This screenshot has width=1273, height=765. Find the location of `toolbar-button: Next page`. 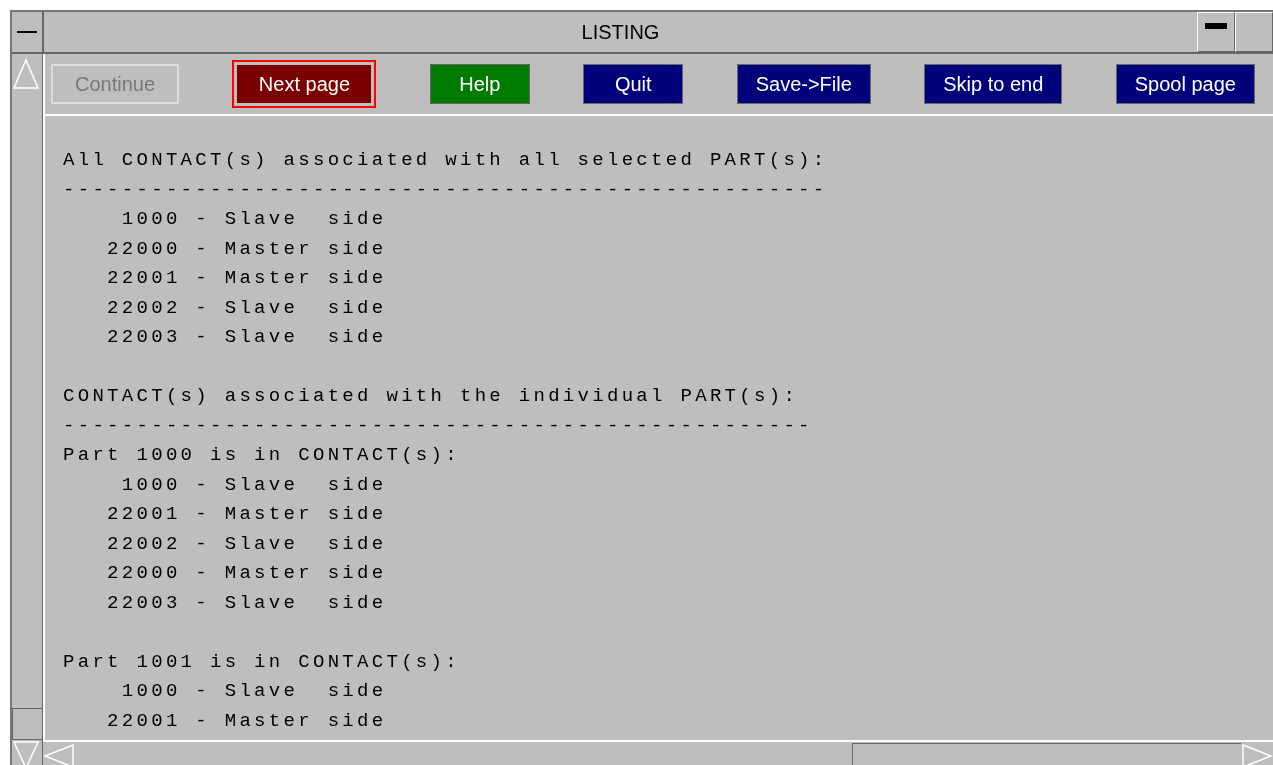

toolbar-button: Next page is located at coordinates (304, 84).